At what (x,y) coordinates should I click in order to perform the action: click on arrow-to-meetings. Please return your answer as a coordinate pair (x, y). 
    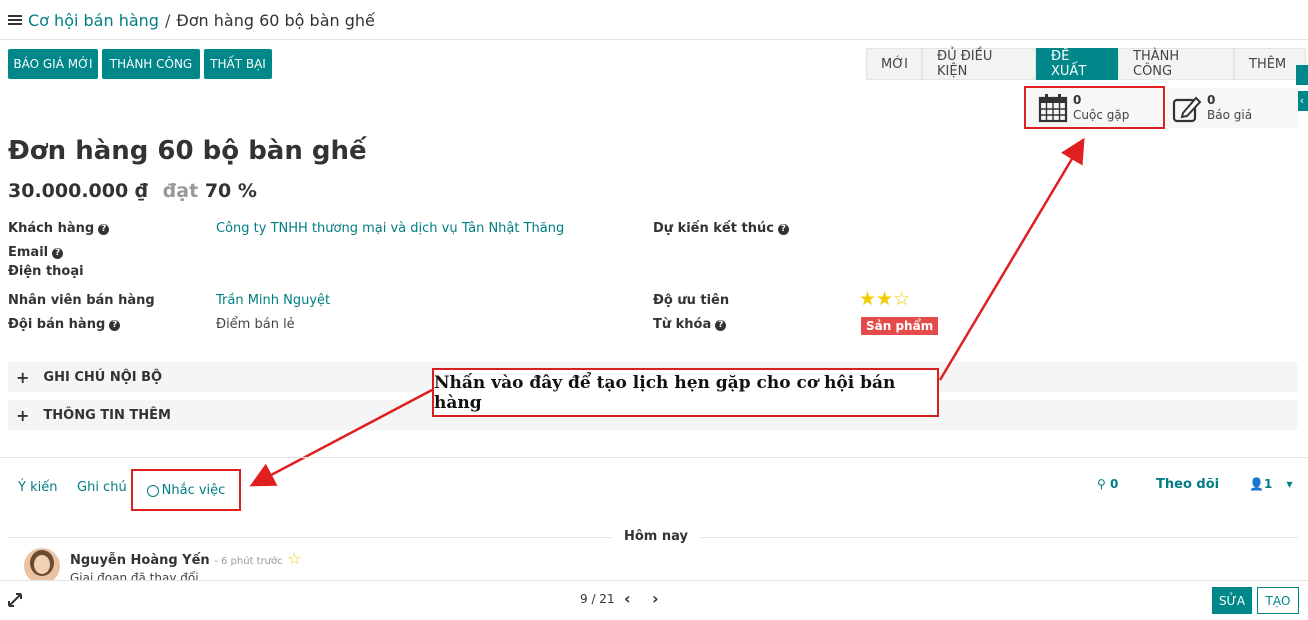
    Looking at the image, I should click on (1011, 259).